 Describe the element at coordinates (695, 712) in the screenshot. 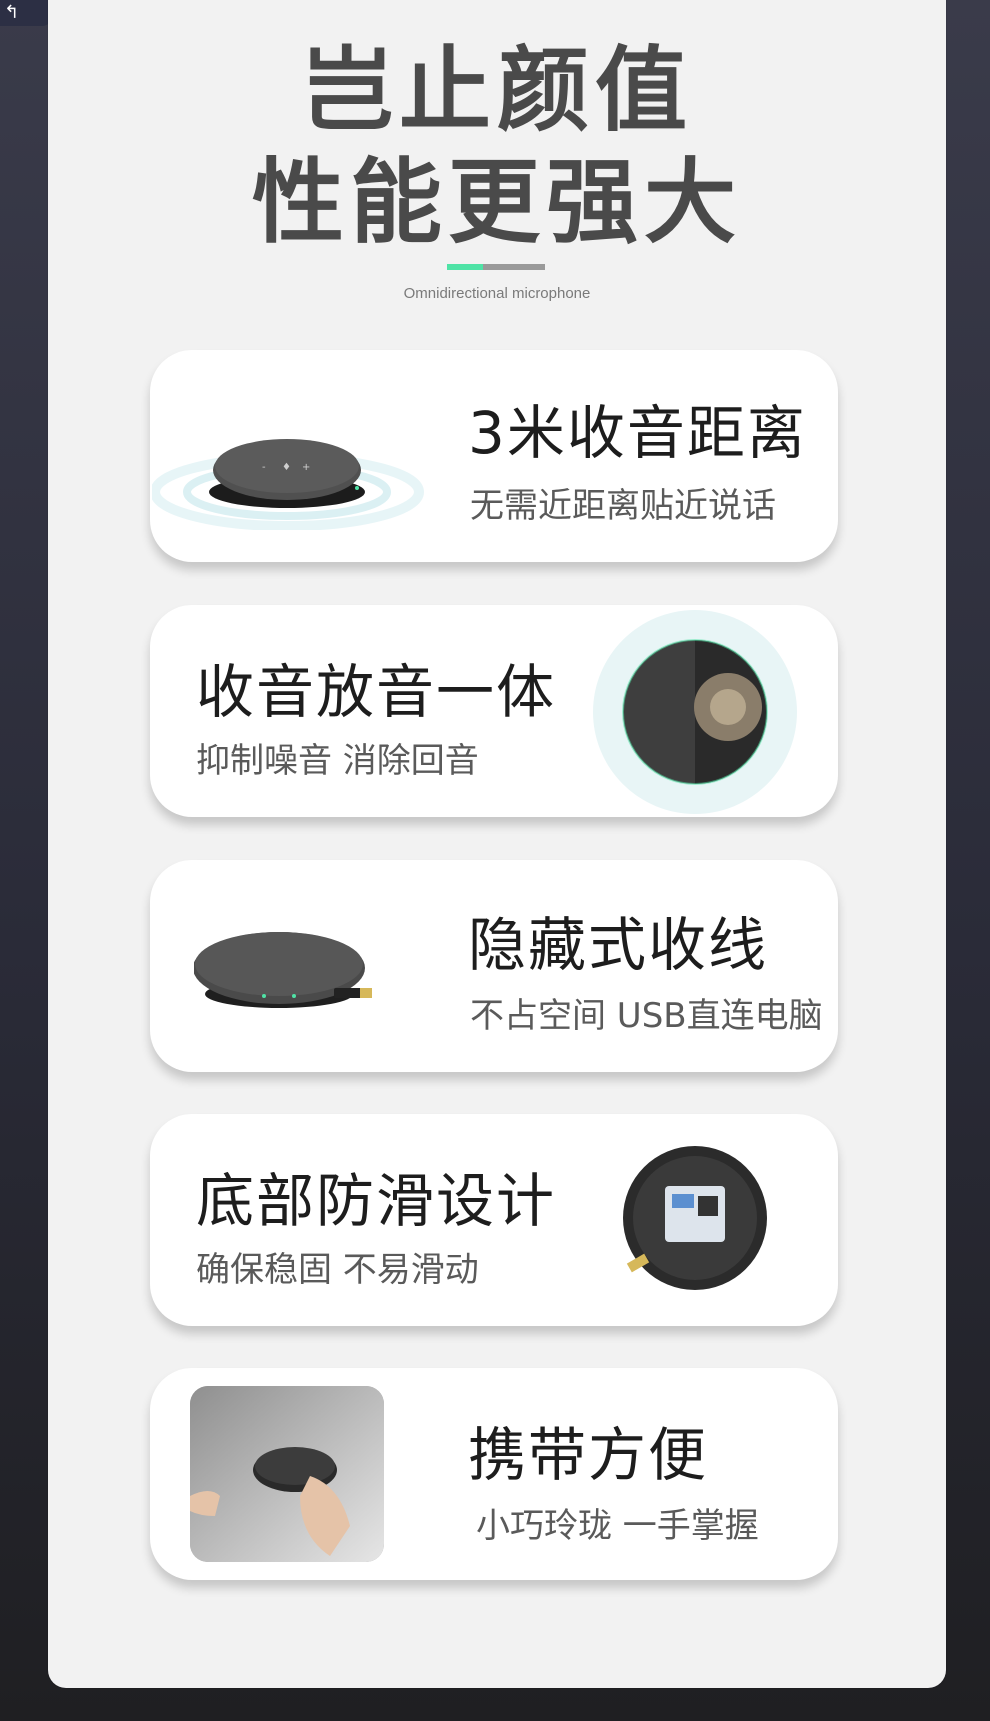

I see `speaker-cutaway-image` at that location.